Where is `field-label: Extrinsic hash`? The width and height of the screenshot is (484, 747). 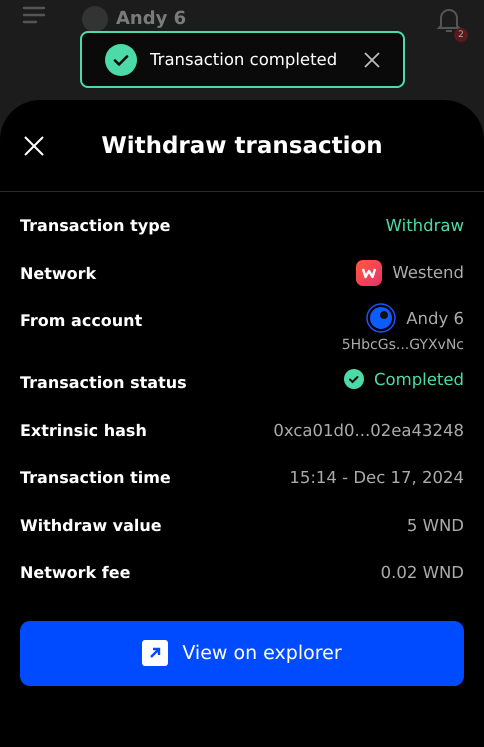
field-label: Extrinsic hash is located at coordinates (83, 430).